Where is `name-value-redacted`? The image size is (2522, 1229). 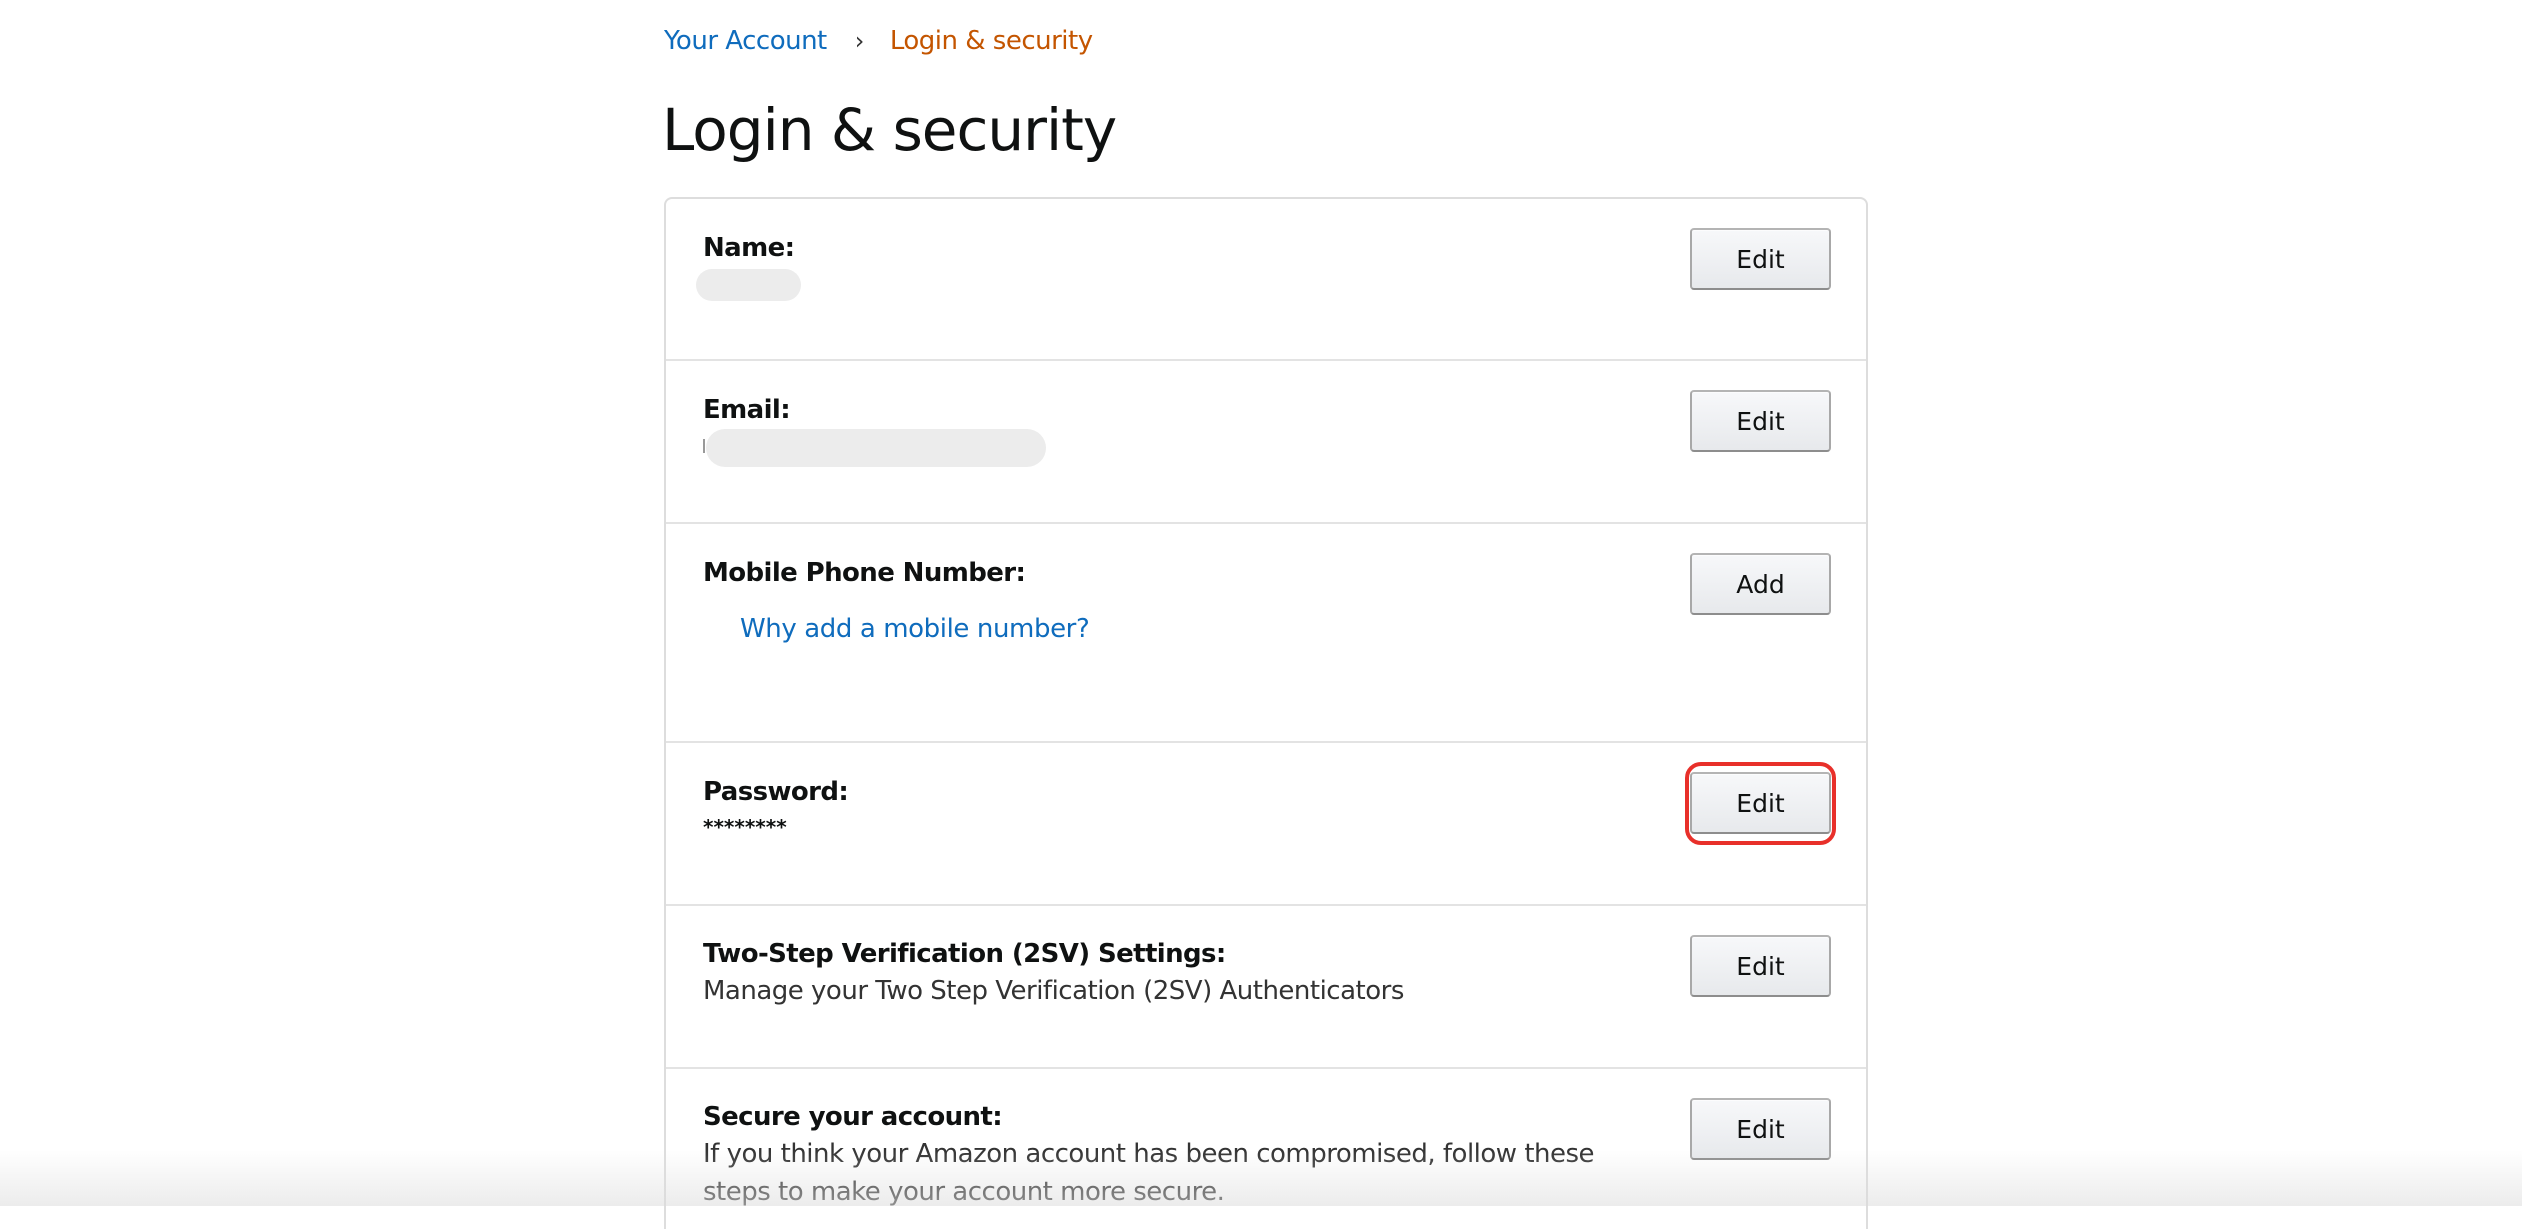 name-value-redacted is located at coordinates (748, 285).